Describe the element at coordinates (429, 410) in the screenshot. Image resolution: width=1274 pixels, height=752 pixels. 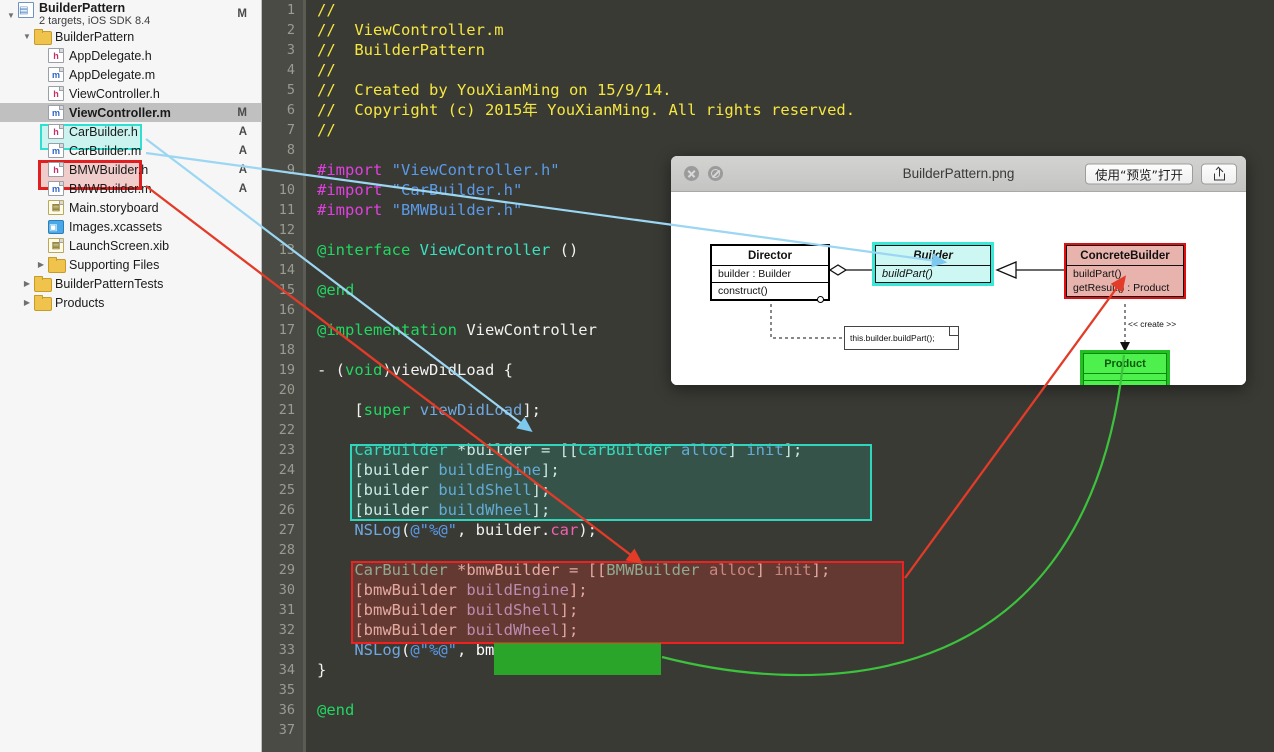
I see `line-text: [super viewDidLoad];` at that location.